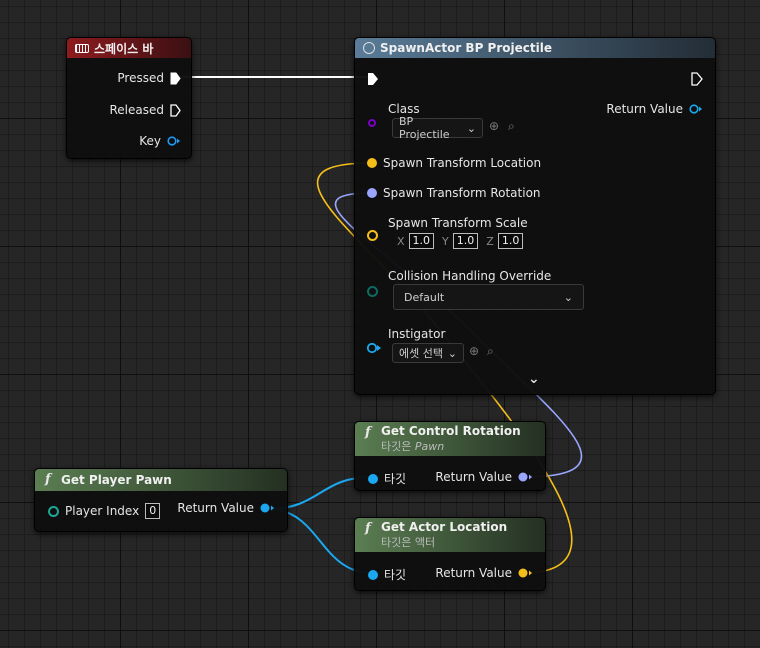 The height and width of the screenshot is (648, 760). Describe the element at coordinates (462, 193) in the screenshot. I see `spawn-rotation-label: Spawn Transform Rotation` at that location.